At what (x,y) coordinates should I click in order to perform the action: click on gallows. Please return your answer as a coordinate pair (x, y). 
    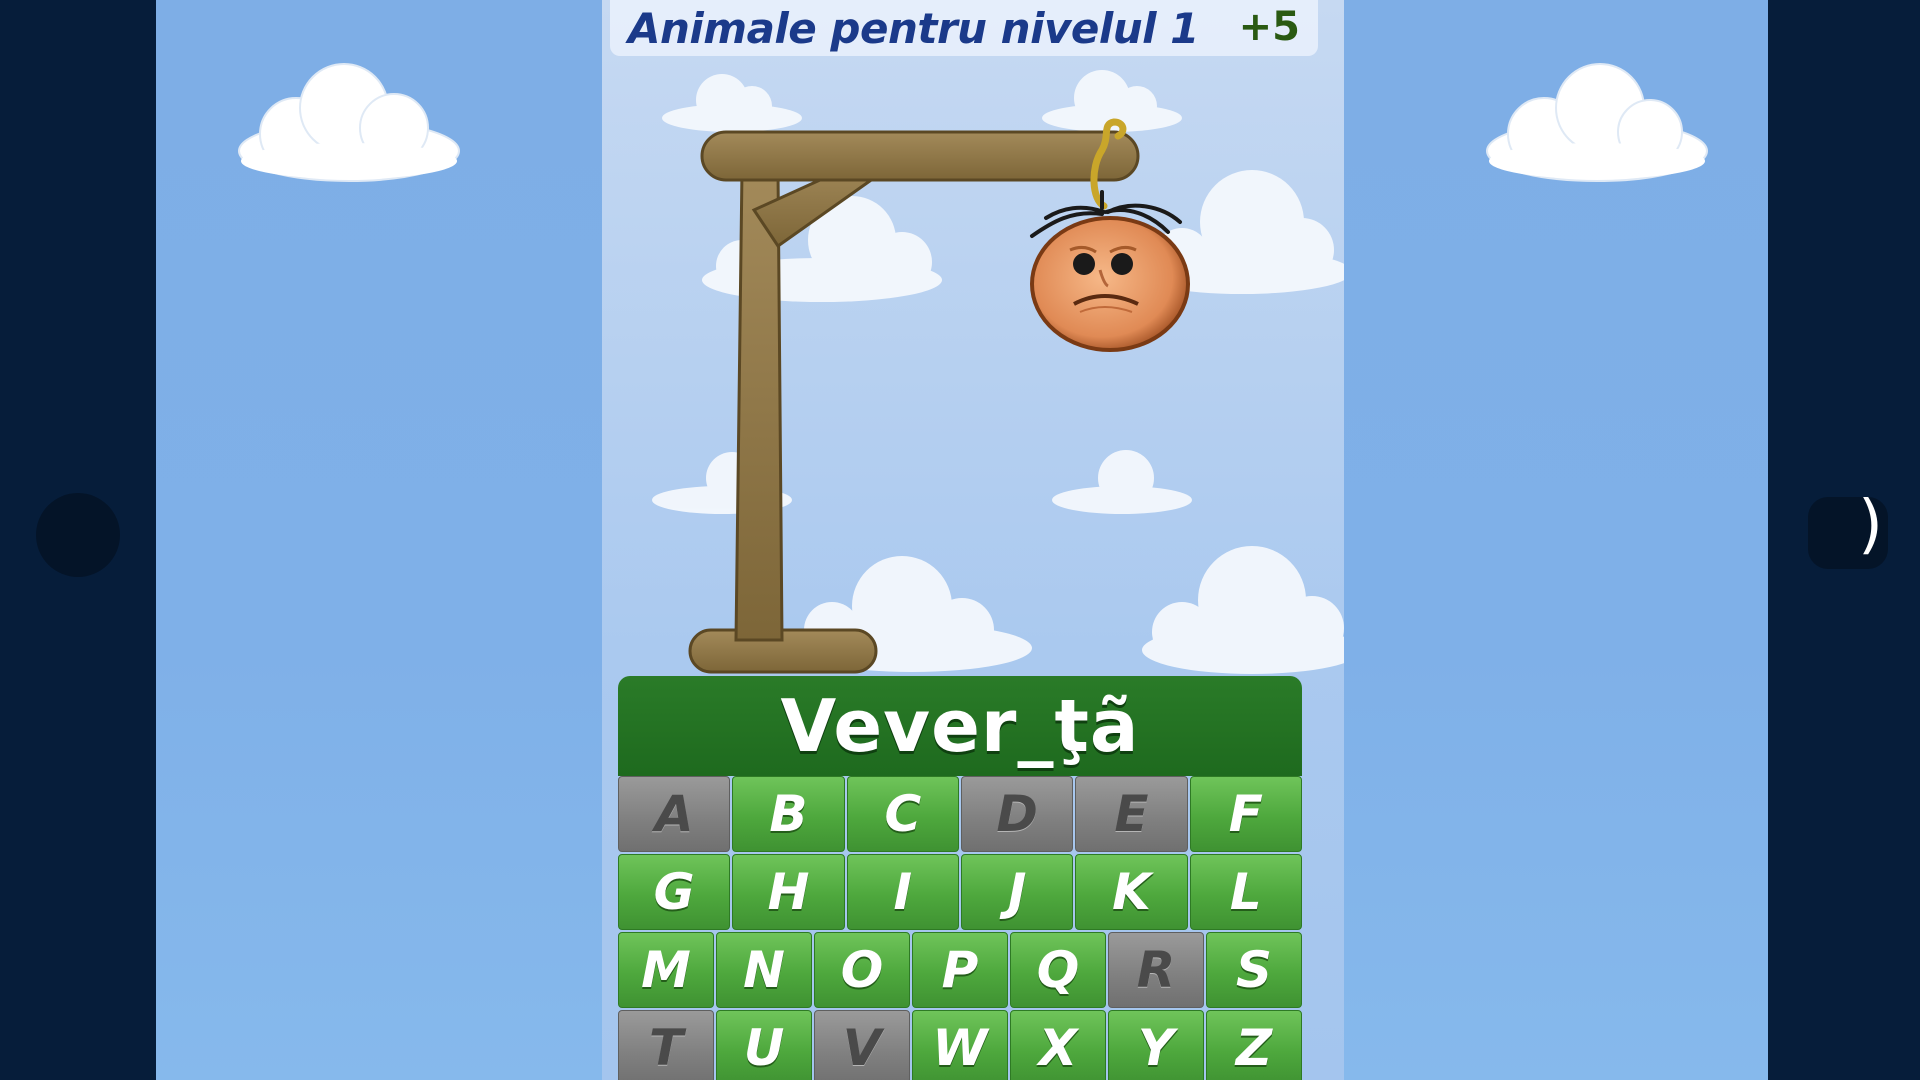
    Looking at the image, I should click on (939, 396).